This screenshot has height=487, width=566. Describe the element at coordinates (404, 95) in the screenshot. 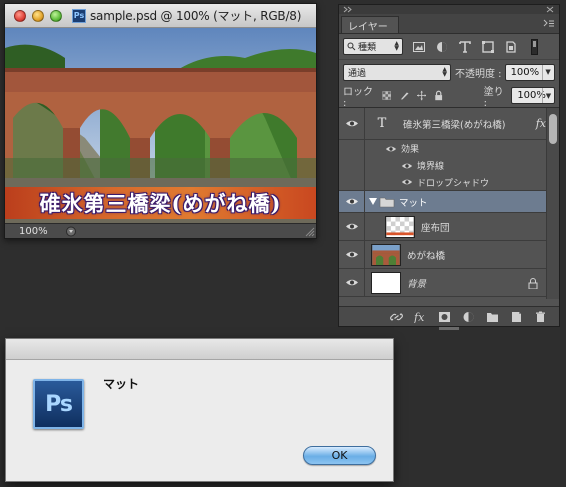

I see `lock-image-pixels-icon` at that location.